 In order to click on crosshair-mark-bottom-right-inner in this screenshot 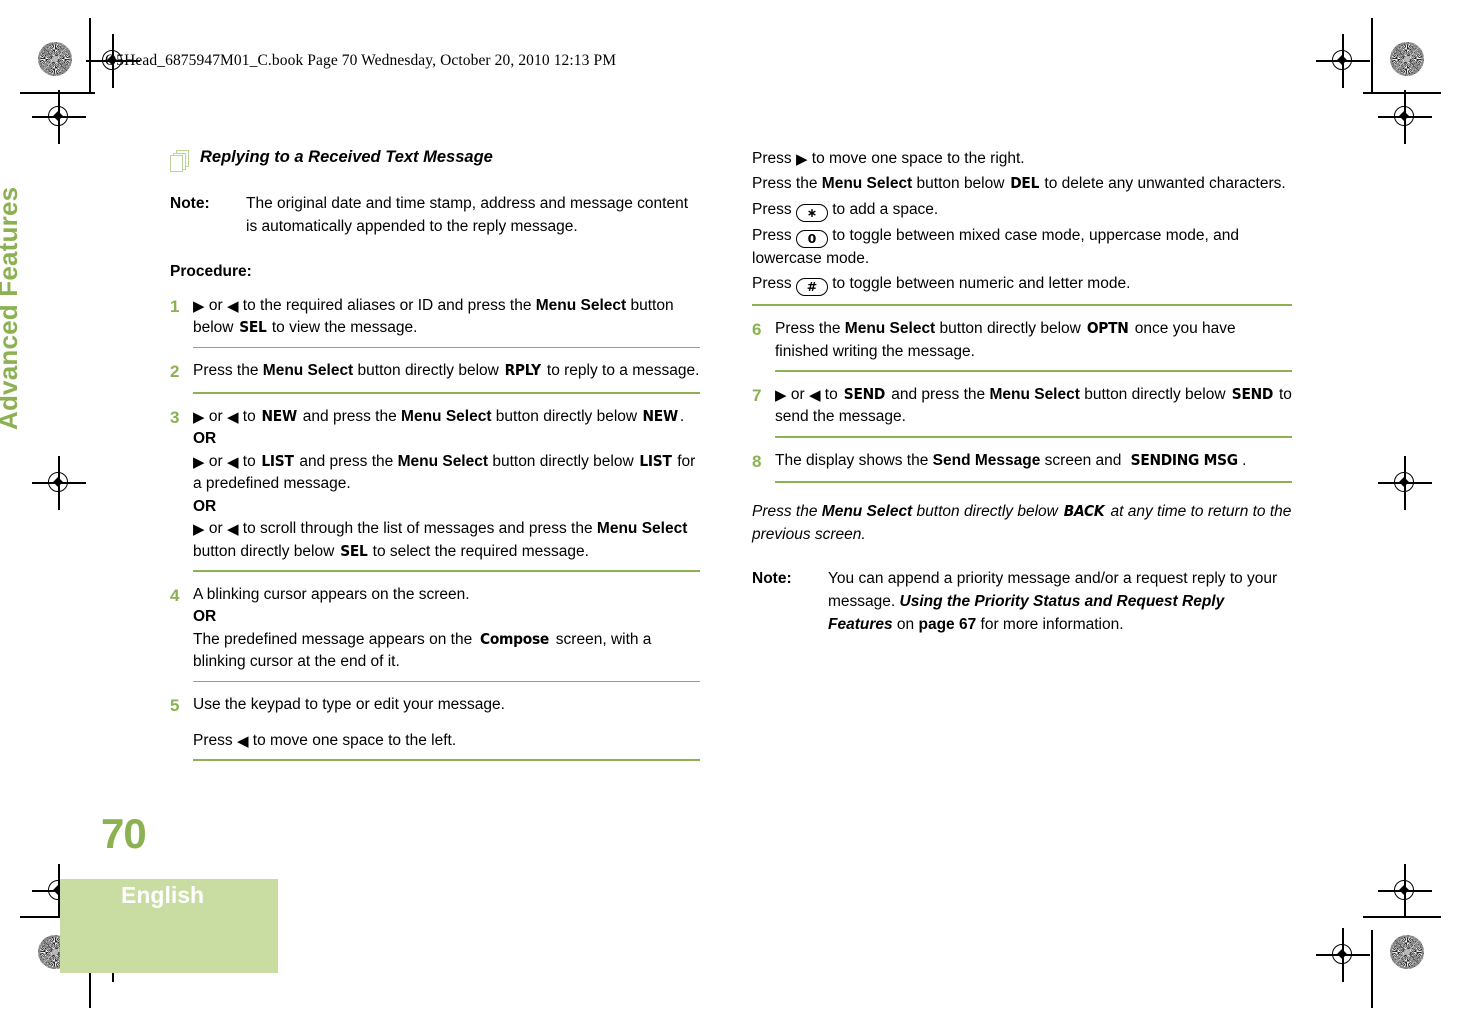, I will do `click(1343, 955)`.